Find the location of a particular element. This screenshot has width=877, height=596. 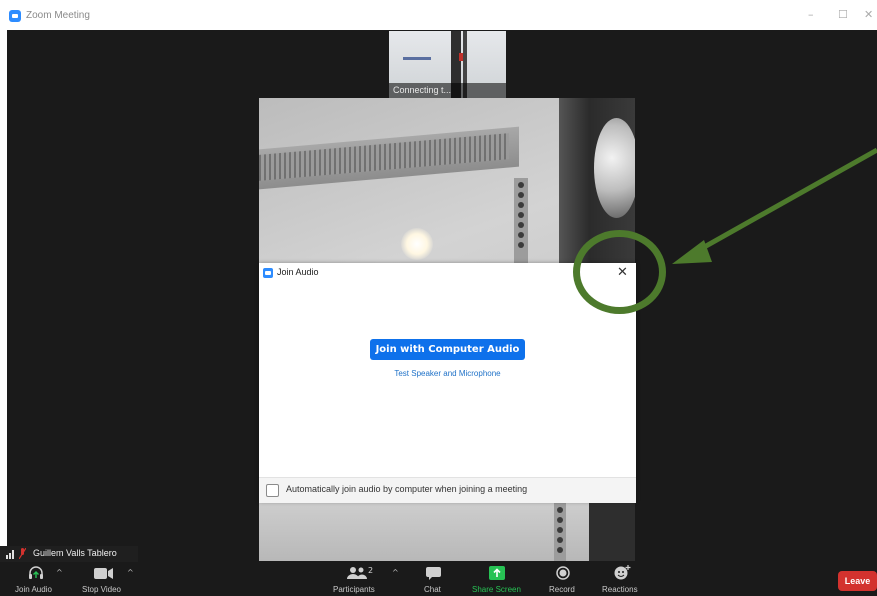

thumbnail-red-mark is located at coordinates (461, 57).